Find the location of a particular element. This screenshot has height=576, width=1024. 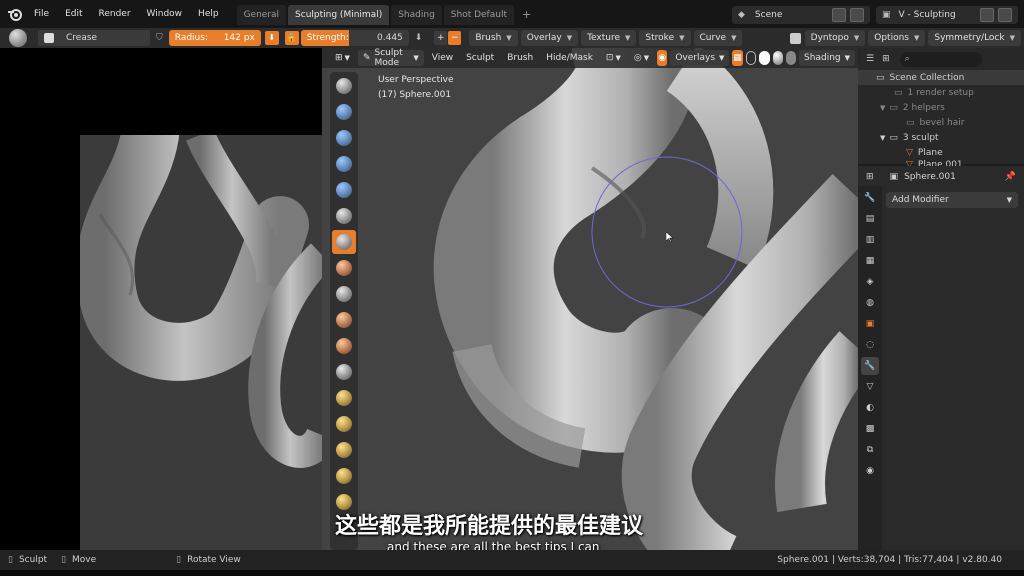

tool-pinch is located at coordinates (344, 372).